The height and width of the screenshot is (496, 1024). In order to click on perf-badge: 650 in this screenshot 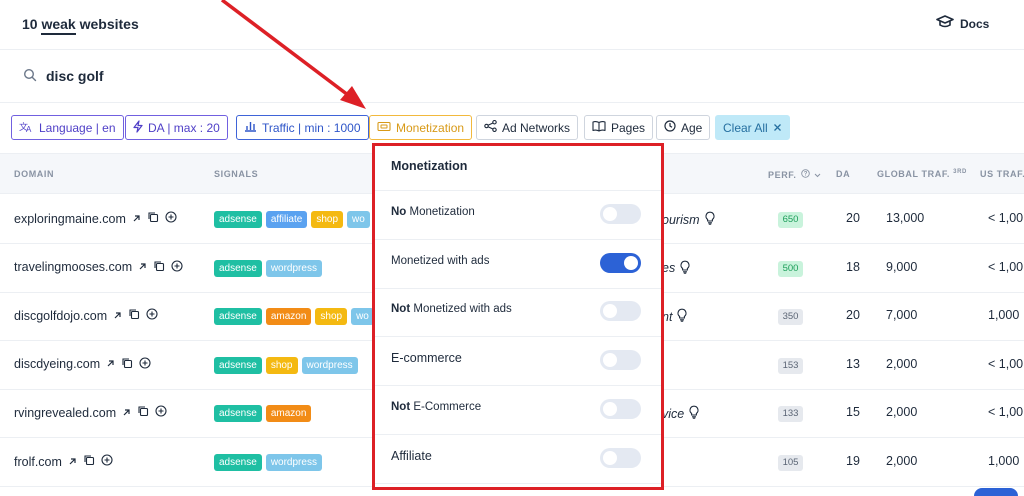, I will do `click(790, 220)`.